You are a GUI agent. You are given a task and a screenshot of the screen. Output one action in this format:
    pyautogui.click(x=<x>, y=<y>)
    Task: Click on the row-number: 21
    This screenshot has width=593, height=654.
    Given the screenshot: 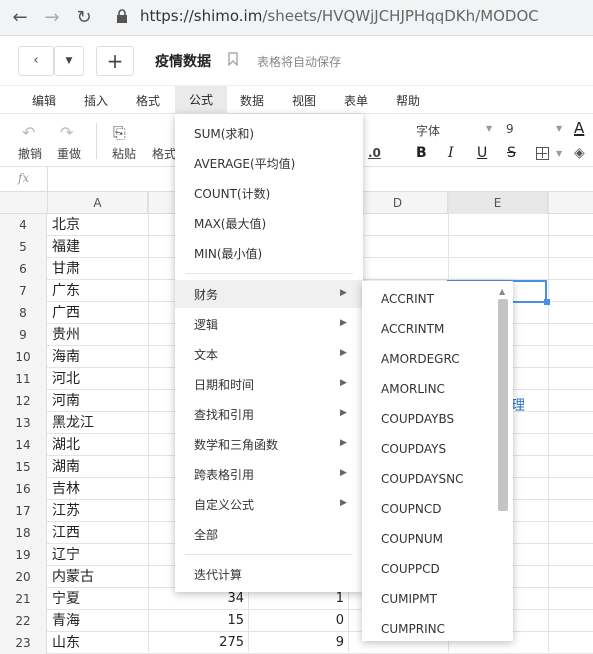 What is the action you would take?
    pyautogui.click(x=23, y=599)
    